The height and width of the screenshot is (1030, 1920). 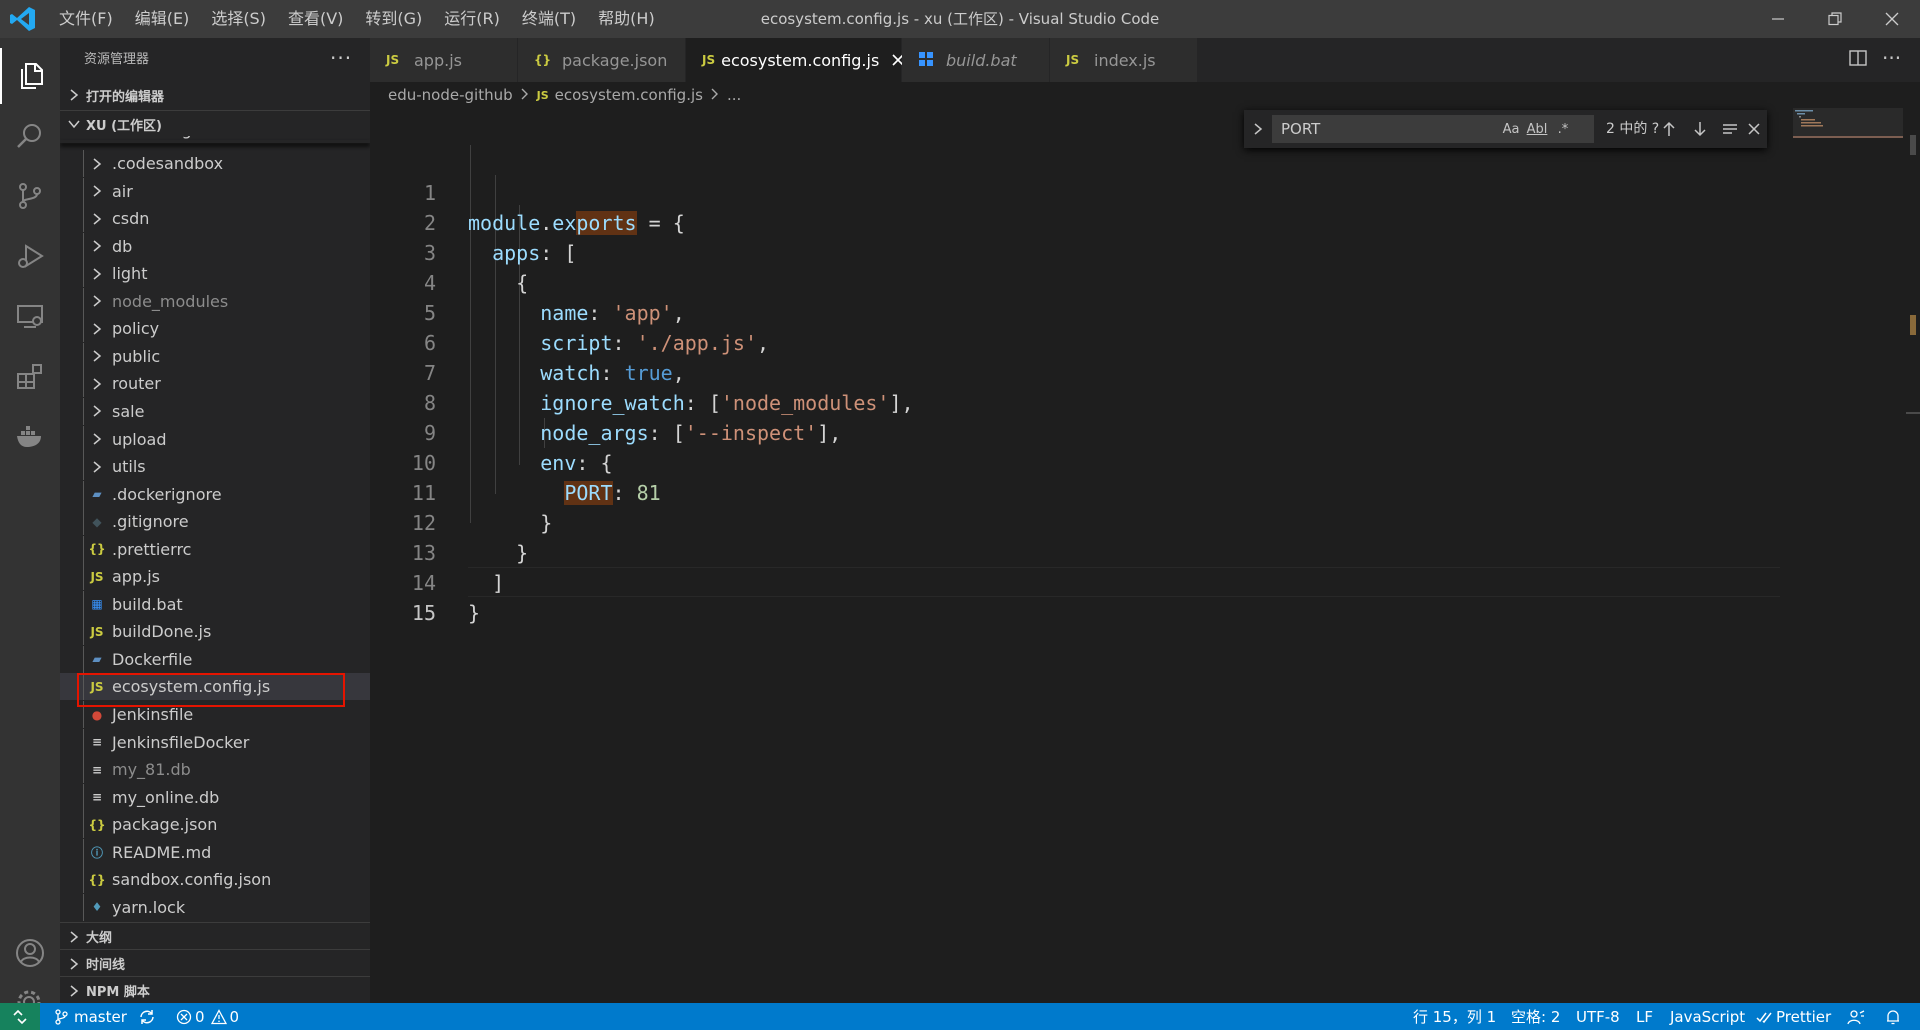 I want to click on tree-file-item: ≡ my_online.db, so click(x=215, y=797).